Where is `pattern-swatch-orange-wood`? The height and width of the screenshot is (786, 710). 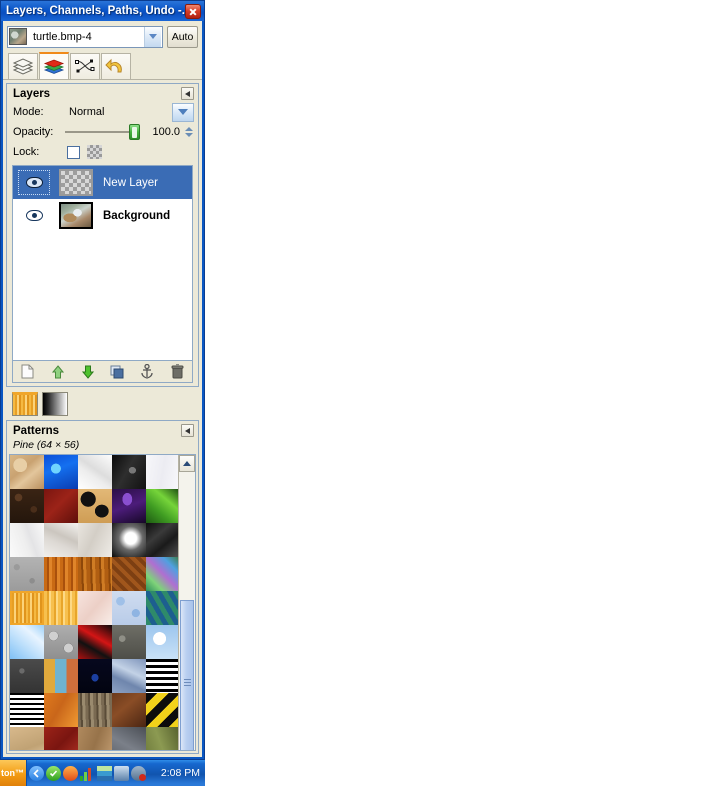 pattern-swatch-orange-wood is located at coordinates (61, 574).